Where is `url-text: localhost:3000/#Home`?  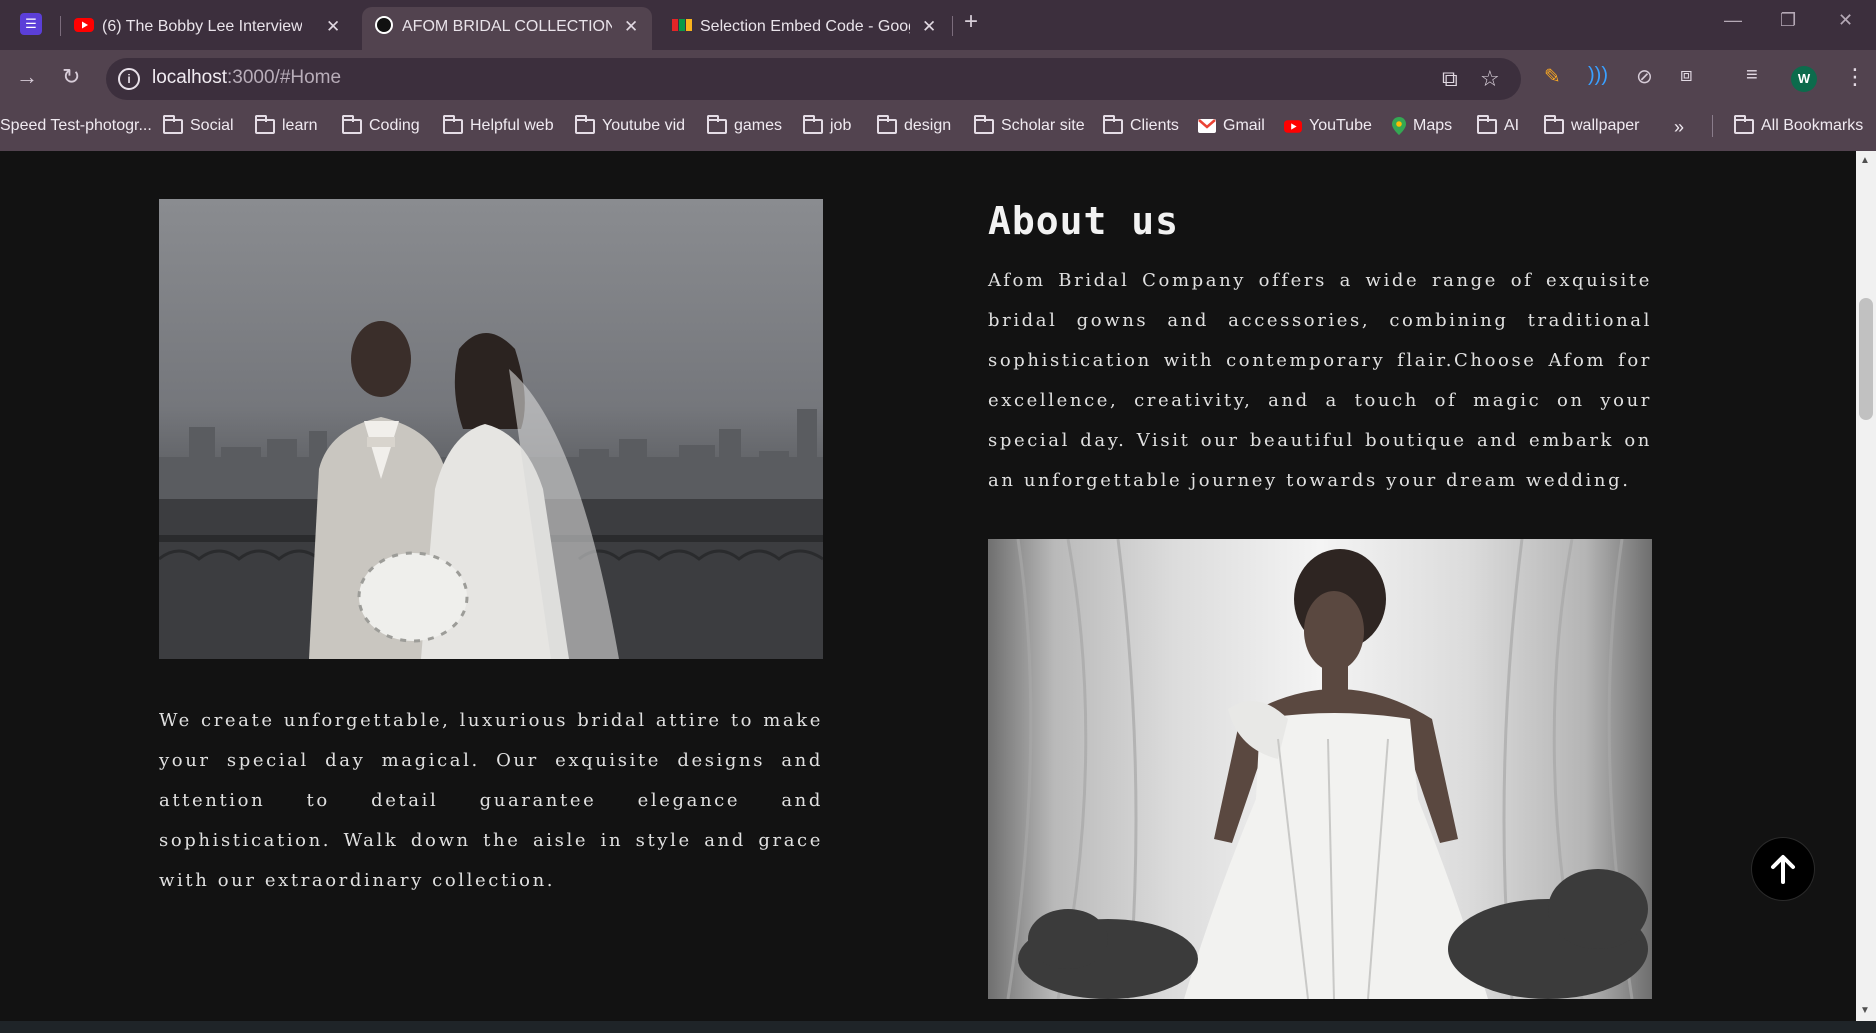
url-text: localhost:3000/#Home is located at coordinates (246, 78).